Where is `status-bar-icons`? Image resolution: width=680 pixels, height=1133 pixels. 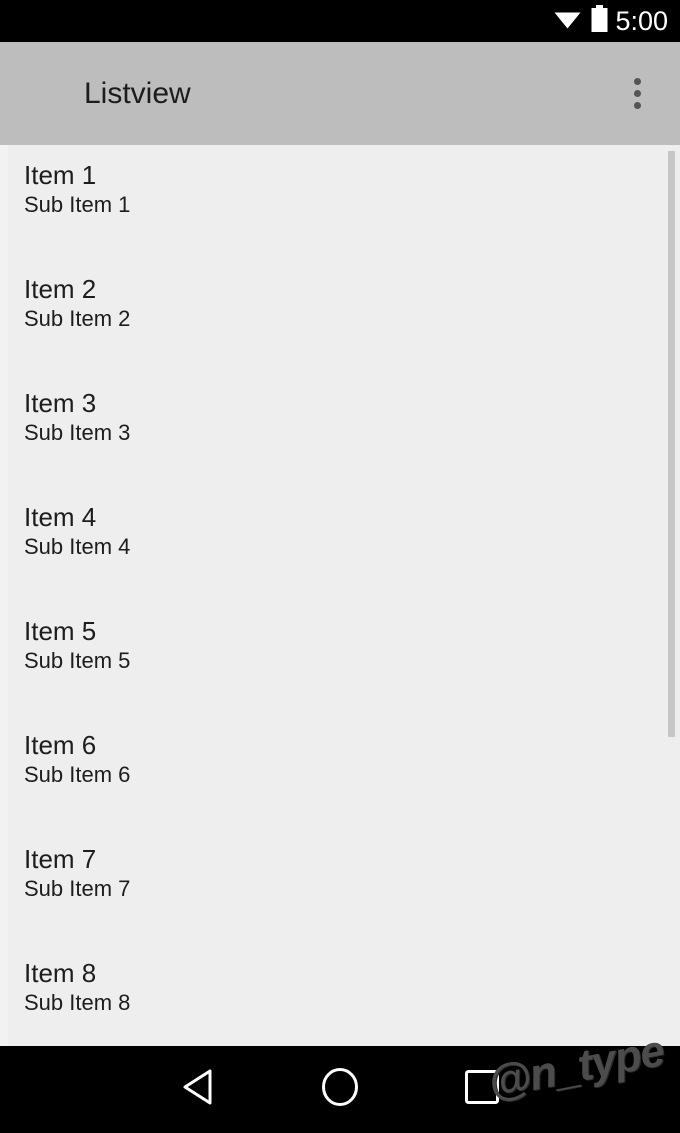 status-bar-icons is located at coordinates (581, 21).